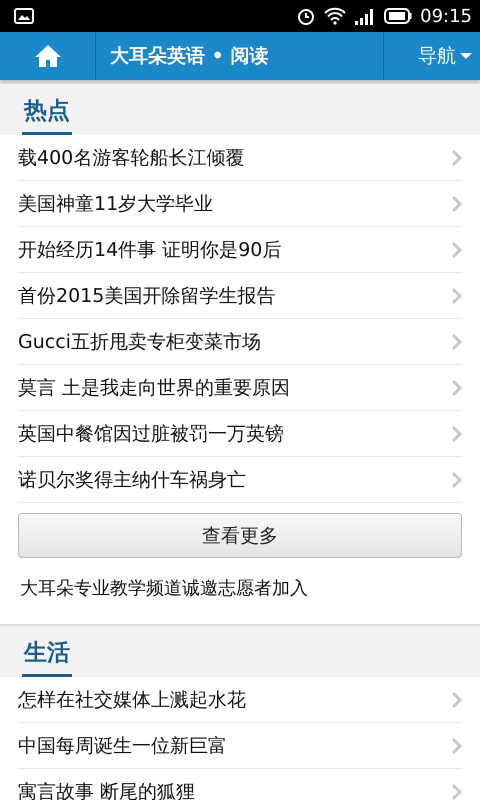  Describe the element at coordinates (240, 388) in the screenshot. I see `news-item: 莫言 土是我走向世界的重要原因` at that location.